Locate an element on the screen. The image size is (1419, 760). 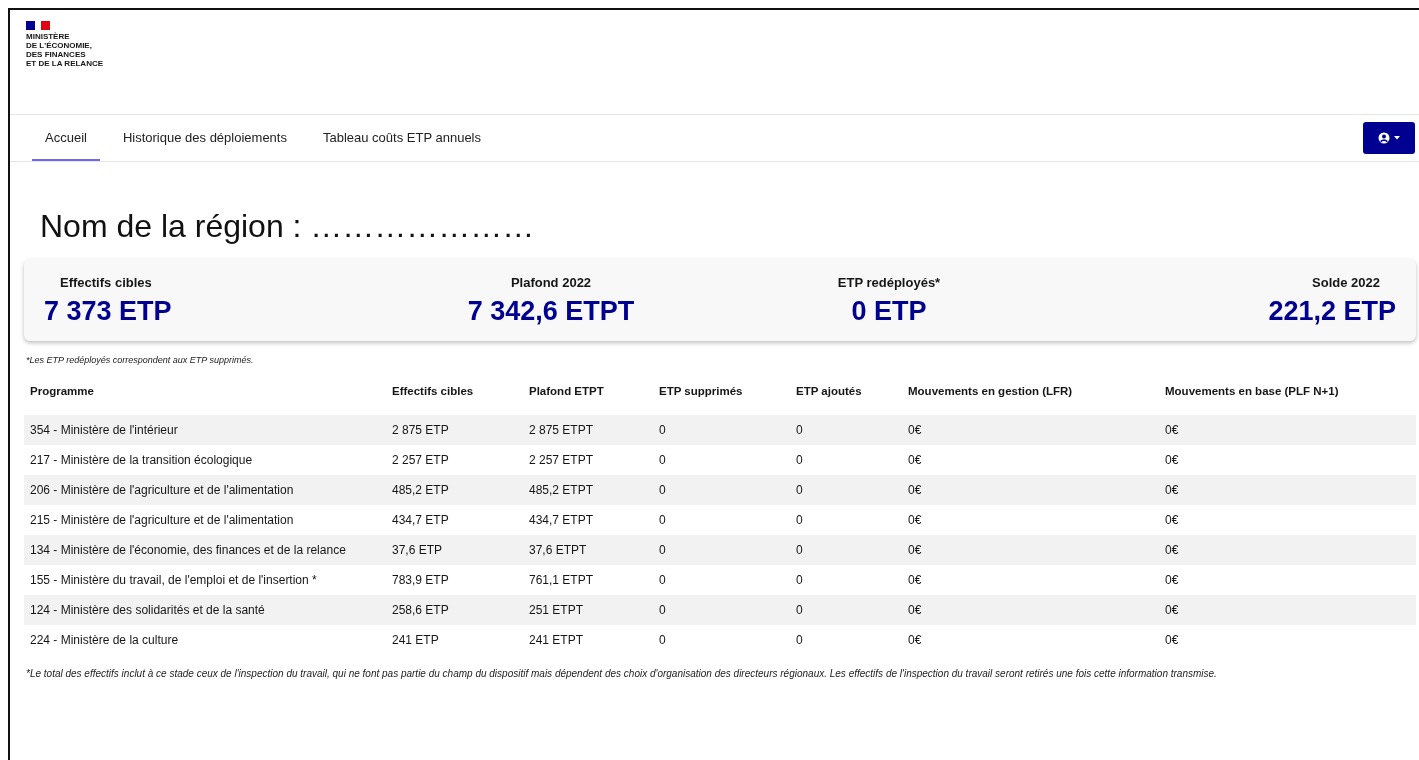
table-cell: 37,6 ETP is located at coordinates (454, 550).